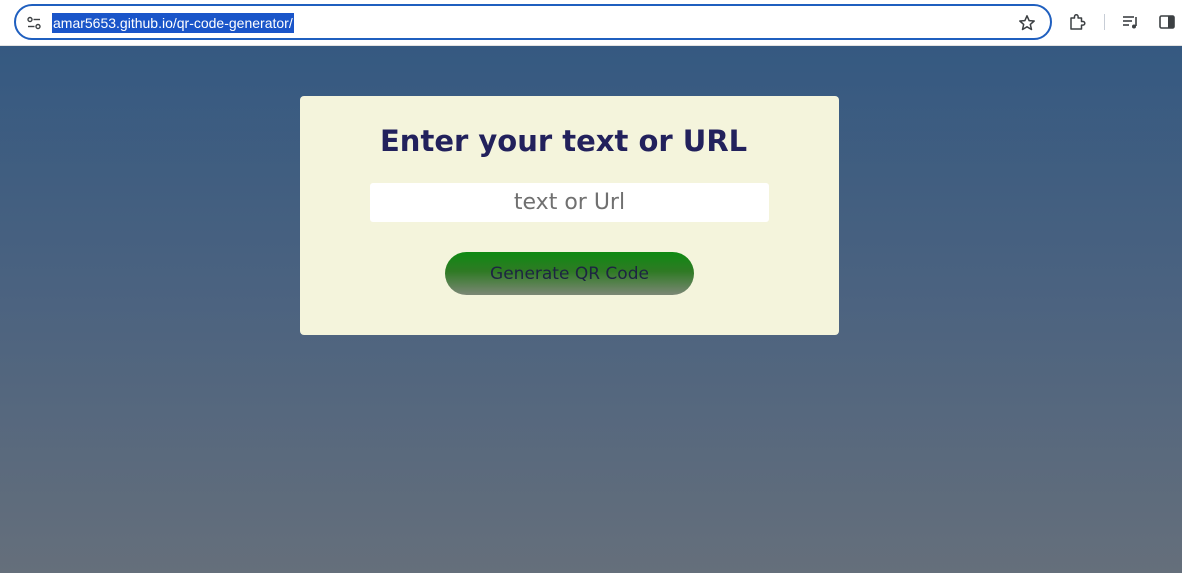 This screenshot has width=1182, height=573. I want to click on bookmark-star-icon, so click(1027, 23).